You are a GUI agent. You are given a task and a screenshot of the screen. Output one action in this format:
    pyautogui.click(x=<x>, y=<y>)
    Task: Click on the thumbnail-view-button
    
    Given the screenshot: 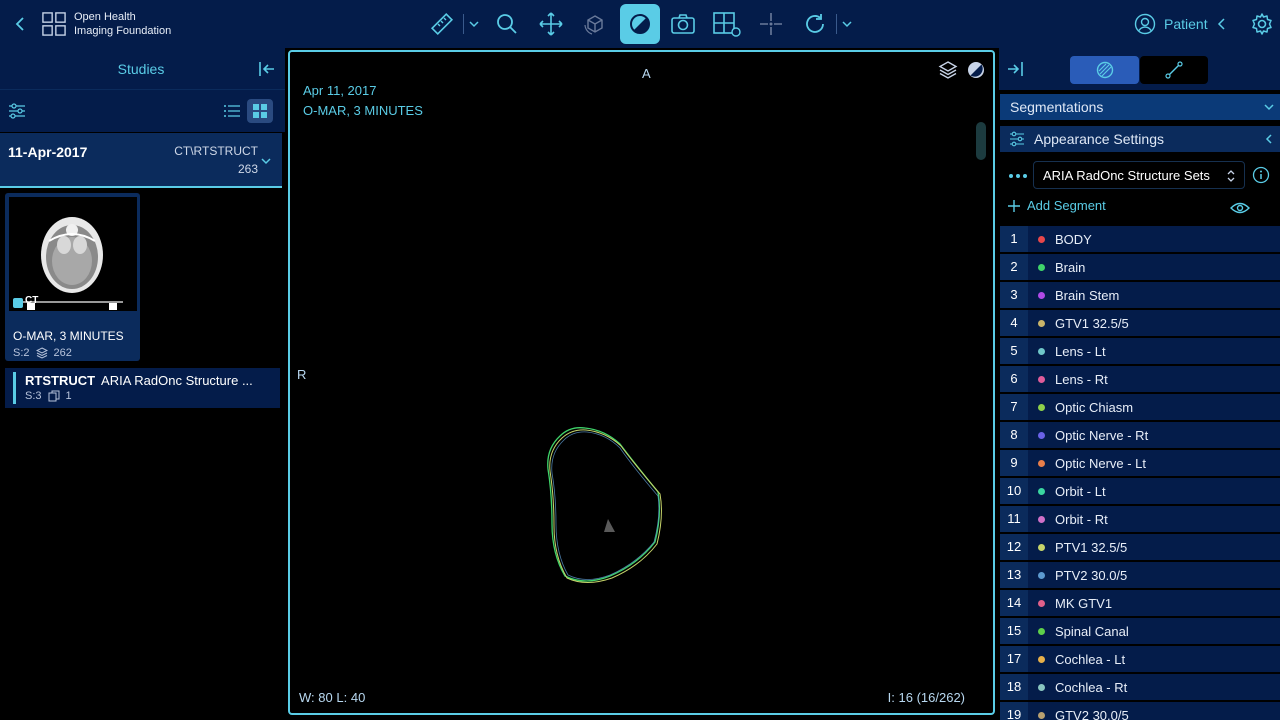 What is the action you would take?
    pyautogui.click(x=260, y=111)
    